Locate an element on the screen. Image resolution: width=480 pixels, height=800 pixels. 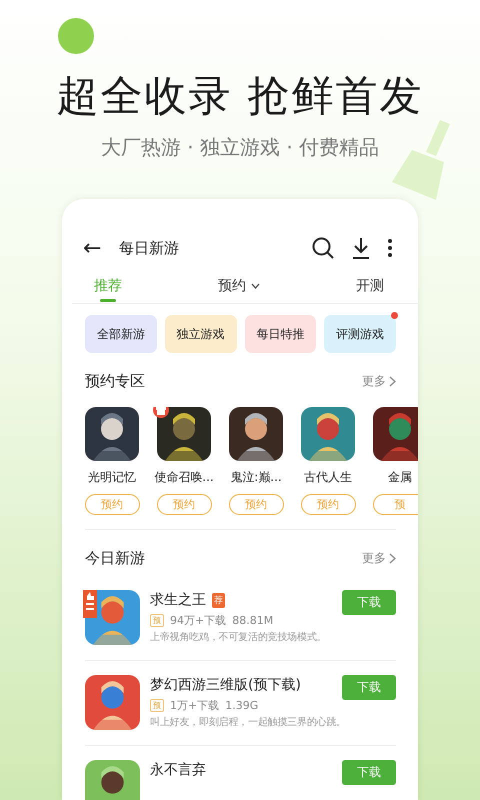
file-size: 1.39G is located at coordinates (241, 705).